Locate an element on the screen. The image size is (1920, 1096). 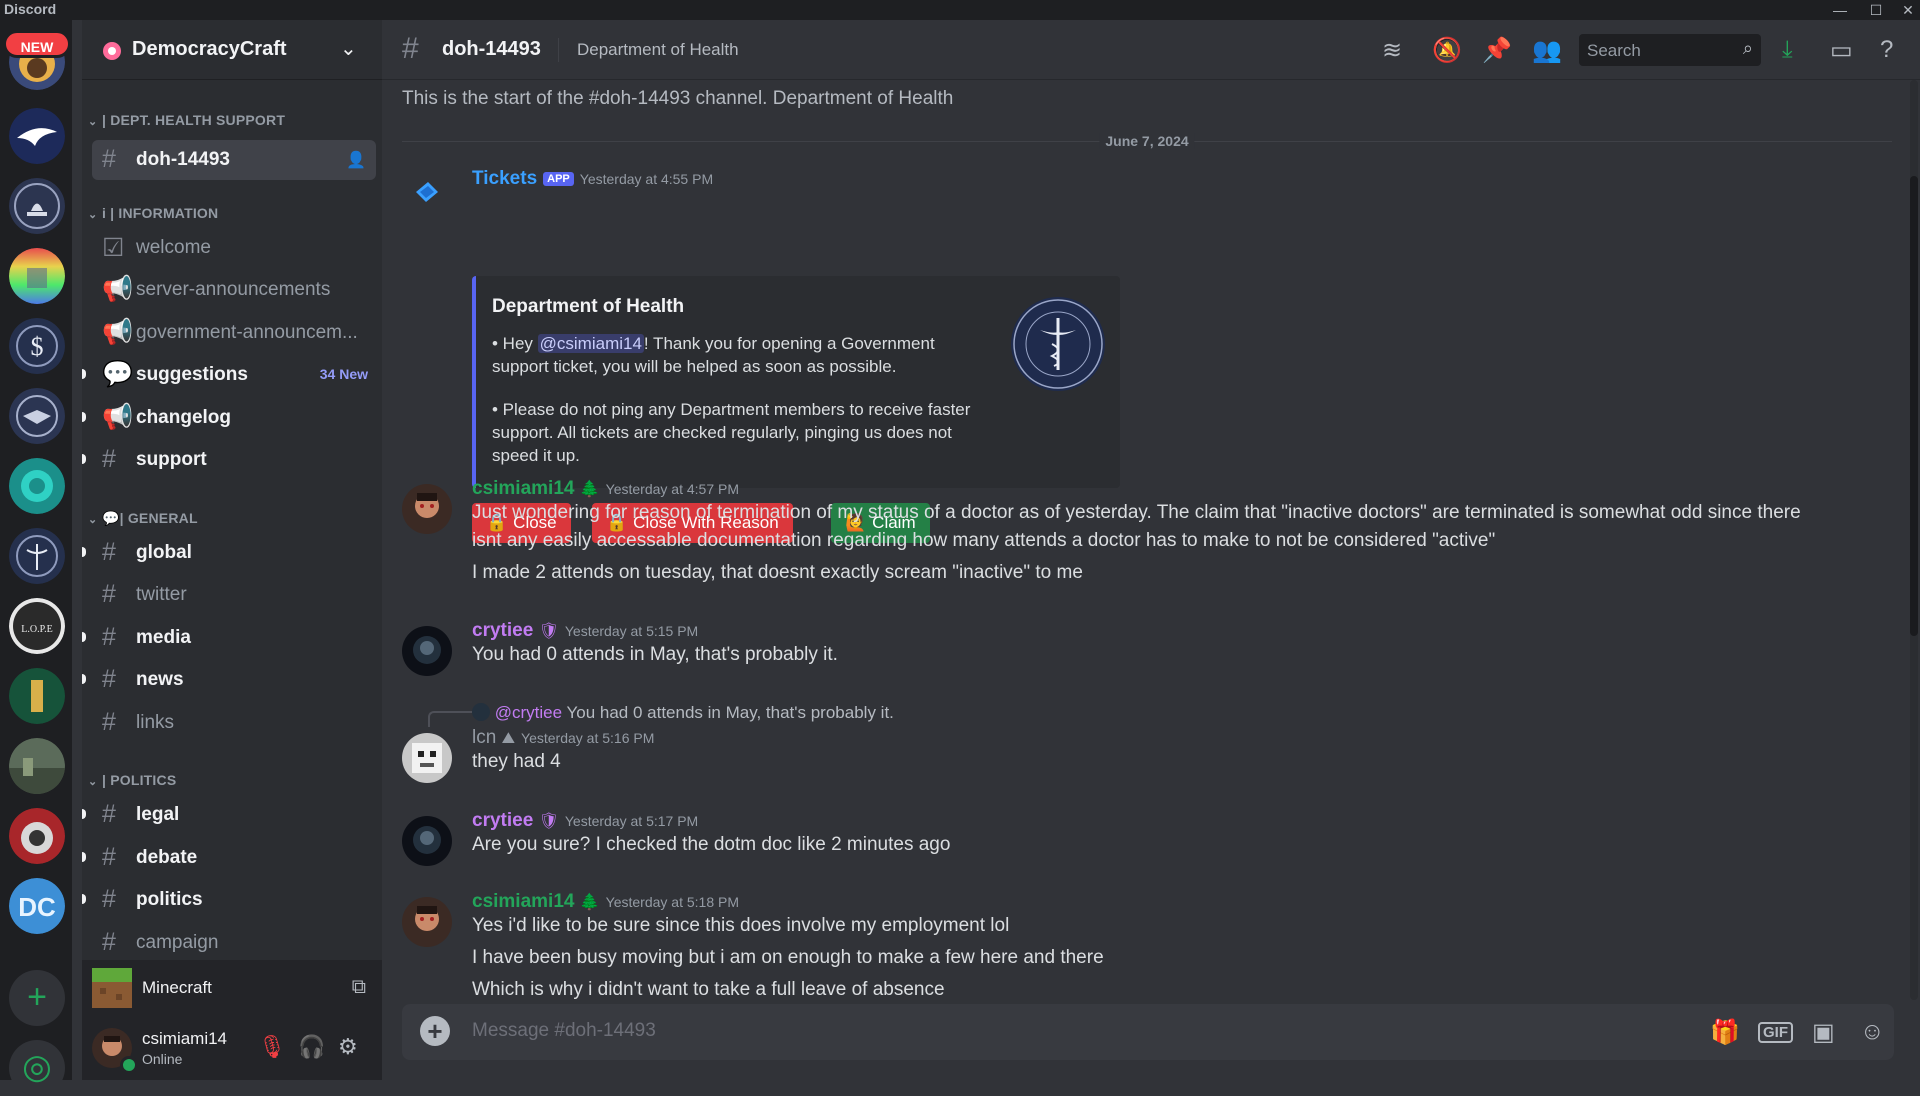
pin-icon: 📌 is located at coordinates (1497, 50).